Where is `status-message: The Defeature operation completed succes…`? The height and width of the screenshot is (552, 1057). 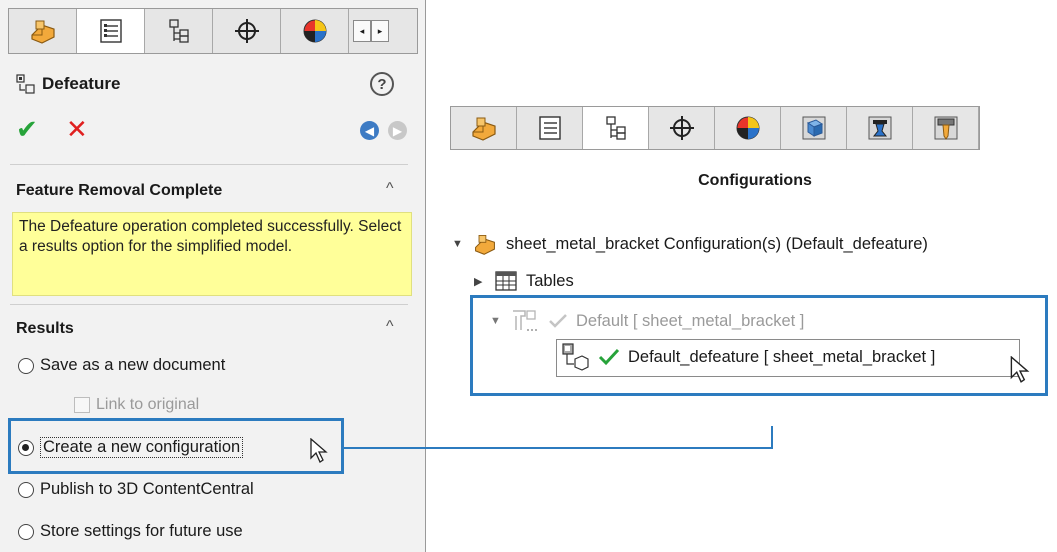
status-message: The Defeature operation completed succes… is located at coordinates (212, 254).